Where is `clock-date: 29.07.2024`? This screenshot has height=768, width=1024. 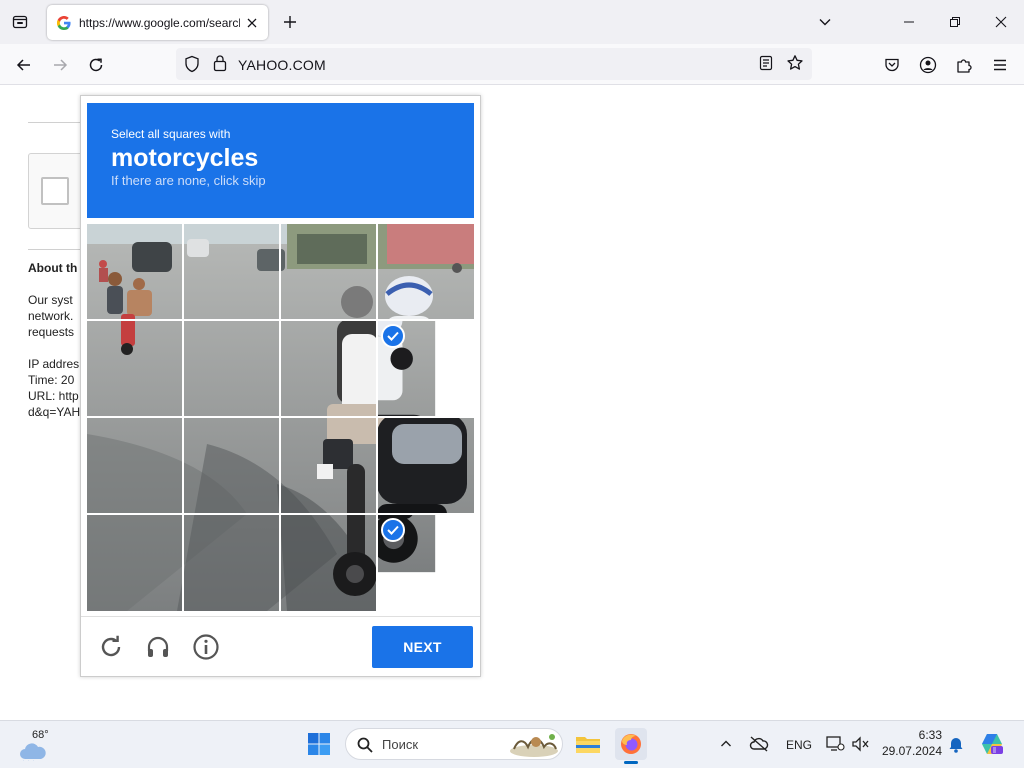
clock-date: 29.07.2024 is located at coordinates (911, 751).